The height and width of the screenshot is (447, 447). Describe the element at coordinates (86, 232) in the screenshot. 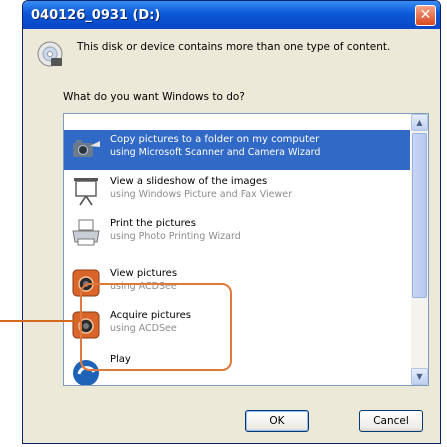

I see `printer-icon` at that location.